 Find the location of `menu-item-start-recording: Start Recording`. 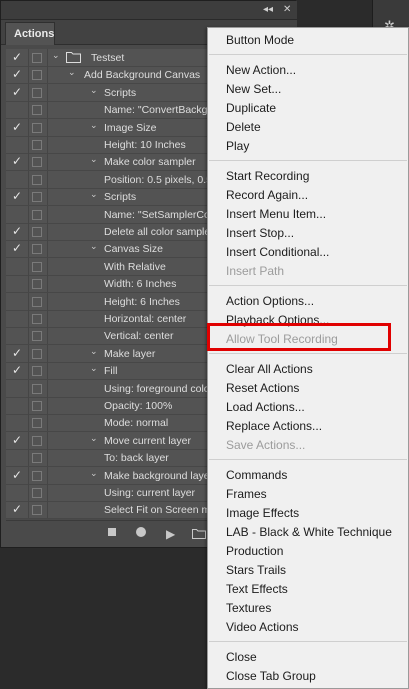

menu-item-start-recording: Start Recording is located at coordinates (267, 176).